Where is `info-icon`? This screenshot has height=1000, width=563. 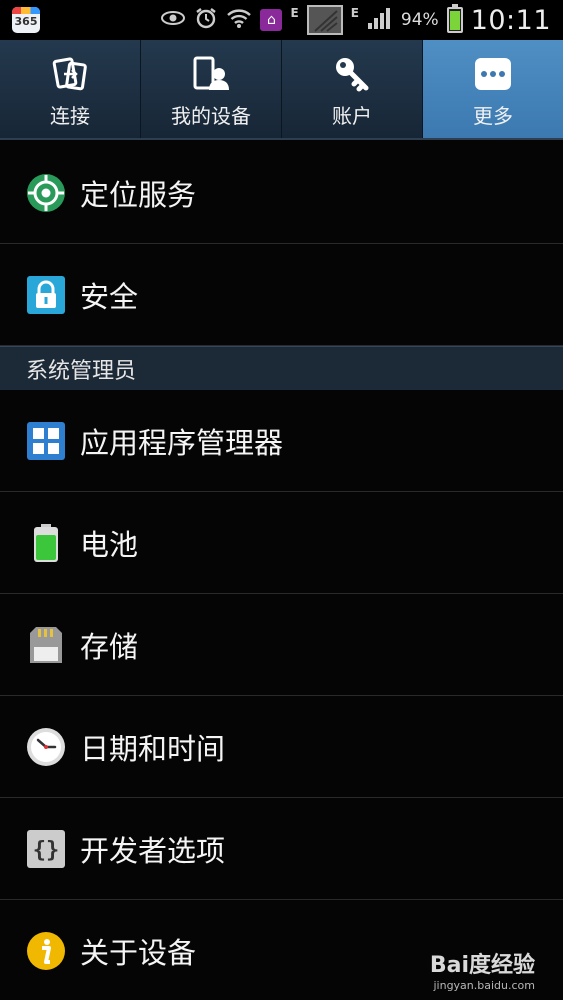
info-icon is located at coordinates (46, 951).